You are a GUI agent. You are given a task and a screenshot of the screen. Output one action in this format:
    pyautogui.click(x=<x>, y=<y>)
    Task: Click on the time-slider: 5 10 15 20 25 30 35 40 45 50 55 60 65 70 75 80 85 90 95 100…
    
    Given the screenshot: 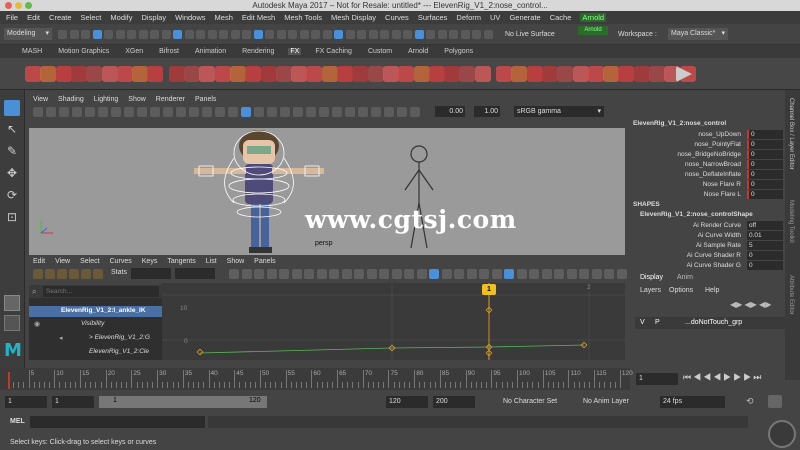 What is the action you would take?
    pyautogui.click(x=316, y=379)
    